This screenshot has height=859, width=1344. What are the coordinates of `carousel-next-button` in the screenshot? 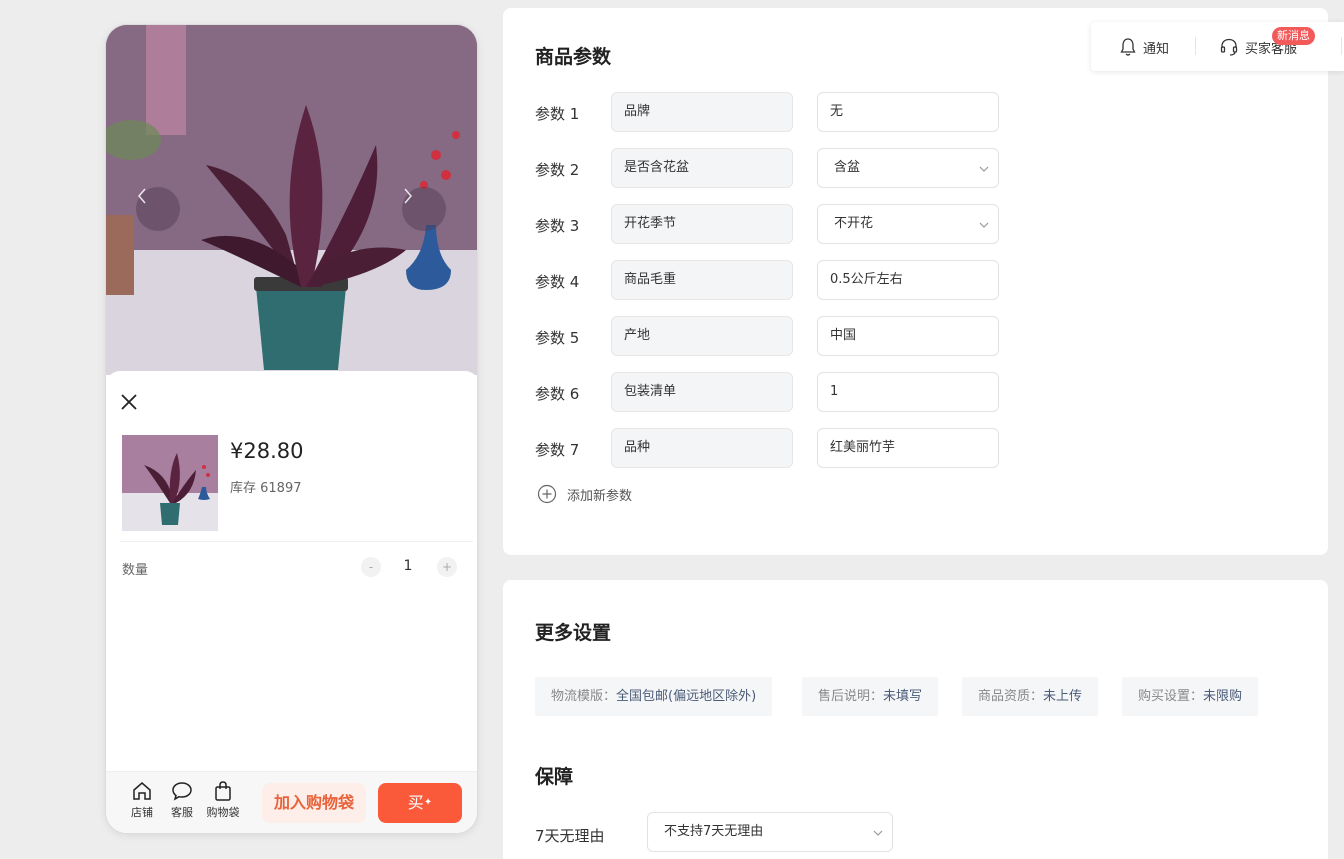 It's located at (424, 209).